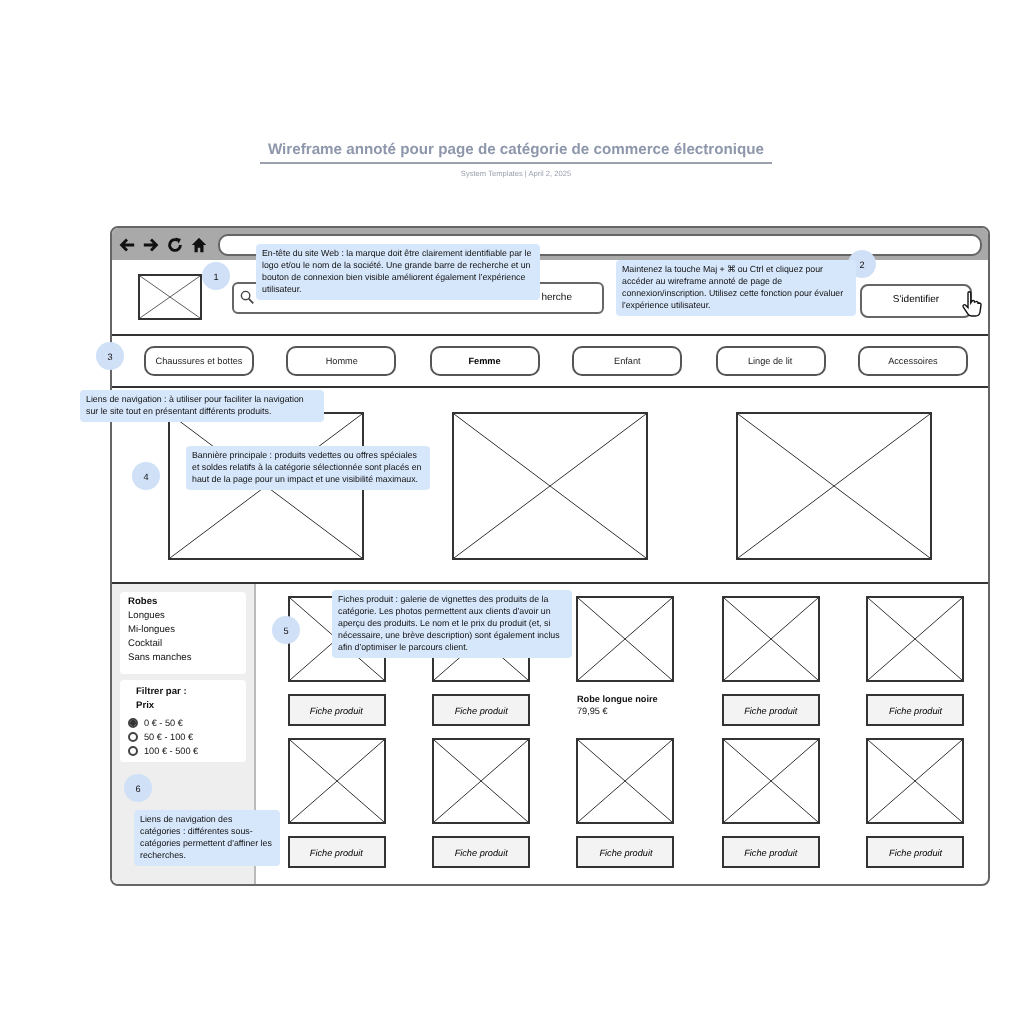  Describe the element at coordinates (247, 297) in the screenshot. I see `search-icon` at that location.